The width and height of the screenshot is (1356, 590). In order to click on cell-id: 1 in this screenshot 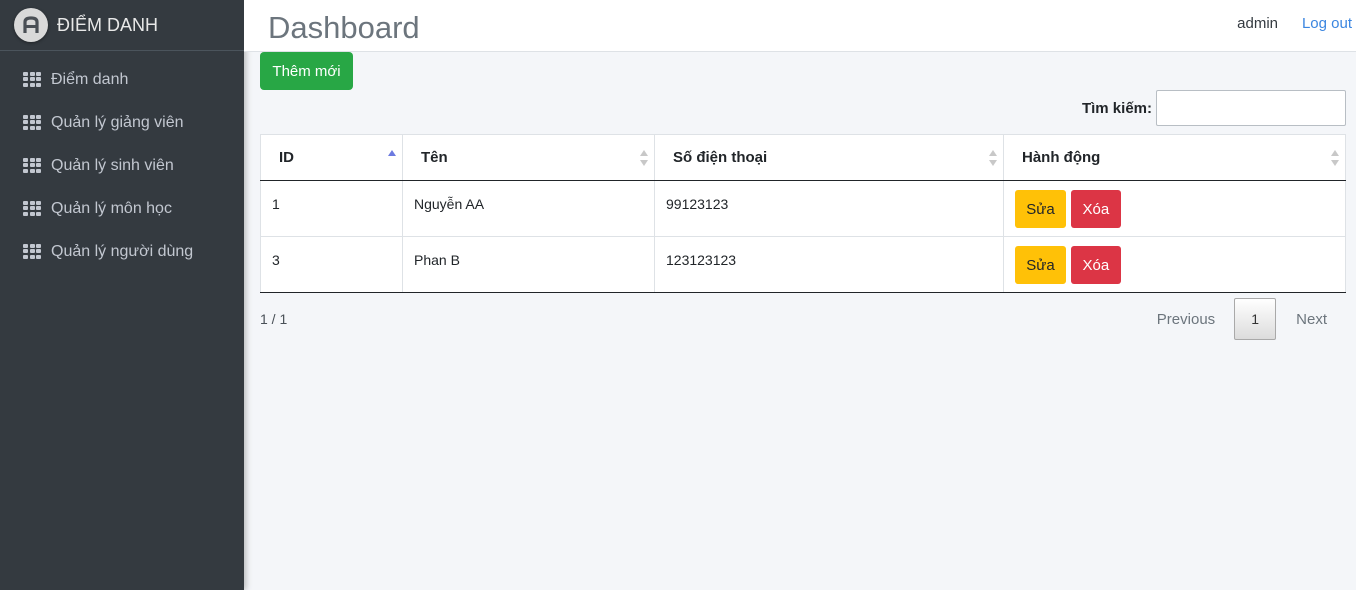, I will do `click(331, 208)`.